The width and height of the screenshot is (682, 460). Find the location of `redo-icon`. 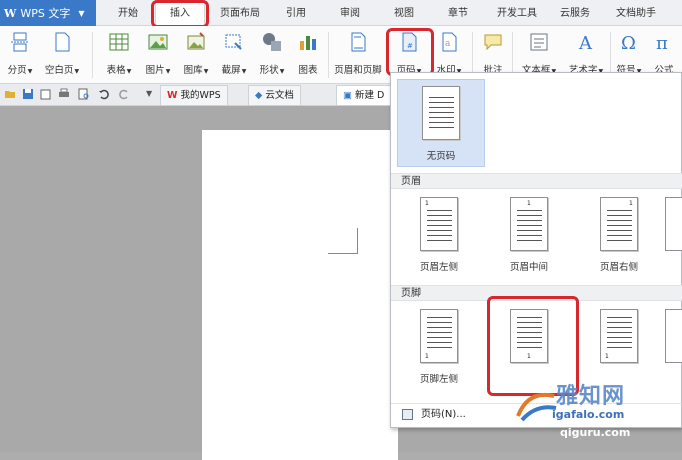

redo-icon is located at coordinates (124, 94).